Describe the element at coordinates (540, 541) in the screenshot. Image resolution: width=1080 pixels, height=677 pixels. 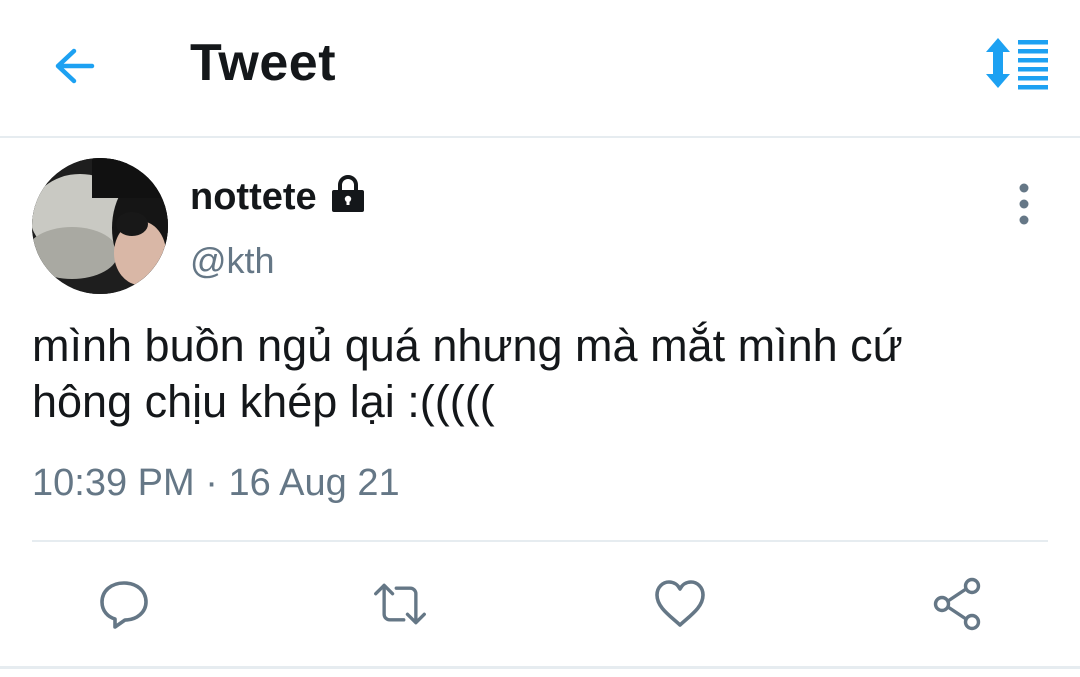
I see `divider` at that location.